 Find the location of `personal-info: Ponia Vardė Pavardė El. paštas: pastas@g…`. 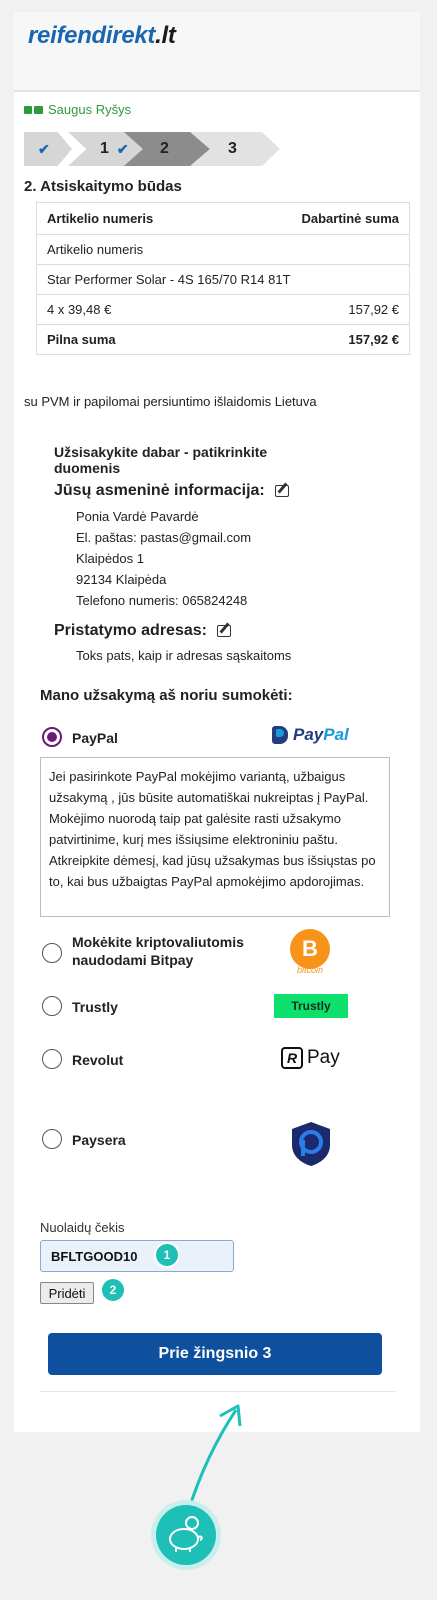

personal-info: Ponia Vardė Pavardė El. paštas: pastas@g… is located at coordinates (163, 558).